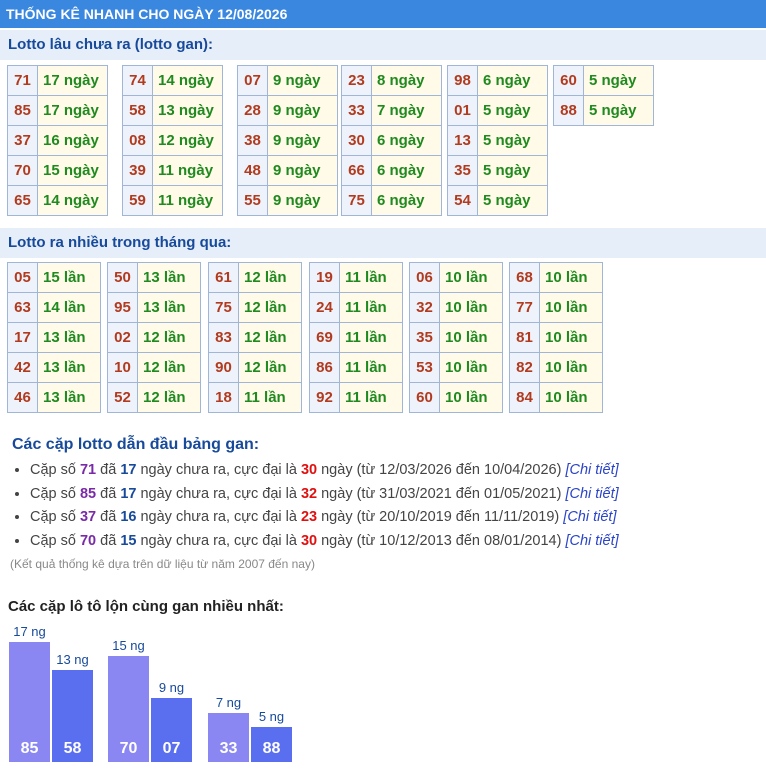 This screenshot has width=766, height=769. I want to click on table-row: 90 12 lần, so click(255, 367).